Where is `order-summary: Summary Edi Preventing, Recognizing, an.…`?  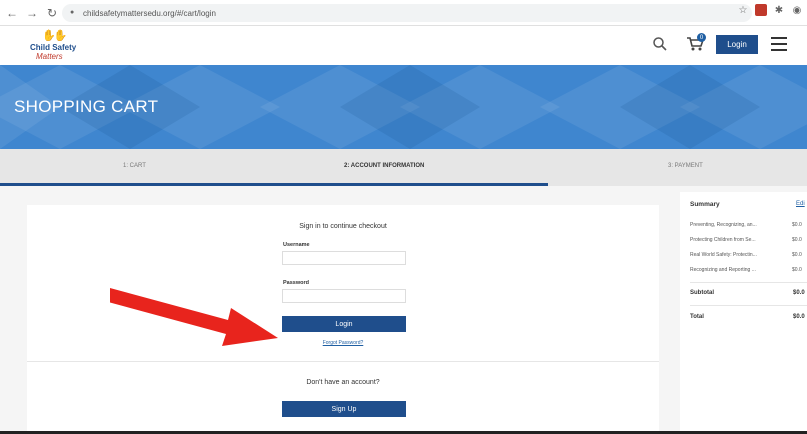 order-summary: Summary Edi Preventing, Recognizing, an.… is located at coordinates (743, 313).